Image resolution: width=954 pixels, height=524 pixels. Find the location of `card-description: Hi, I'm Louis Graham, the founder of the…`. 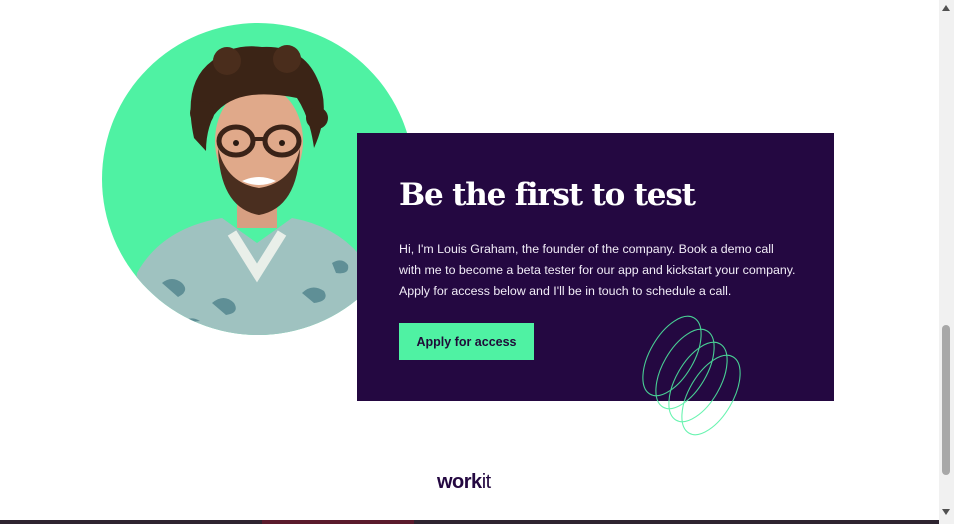

card-description: Hi, I'm Louis Graham, the founder of the… is located at coordinates (597, 270).